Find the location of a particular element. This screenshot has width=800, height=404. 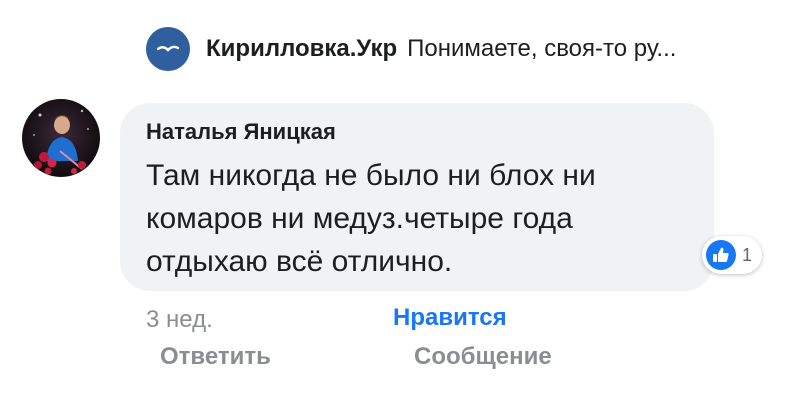

like-reaction is located at coordinates (721, 255).